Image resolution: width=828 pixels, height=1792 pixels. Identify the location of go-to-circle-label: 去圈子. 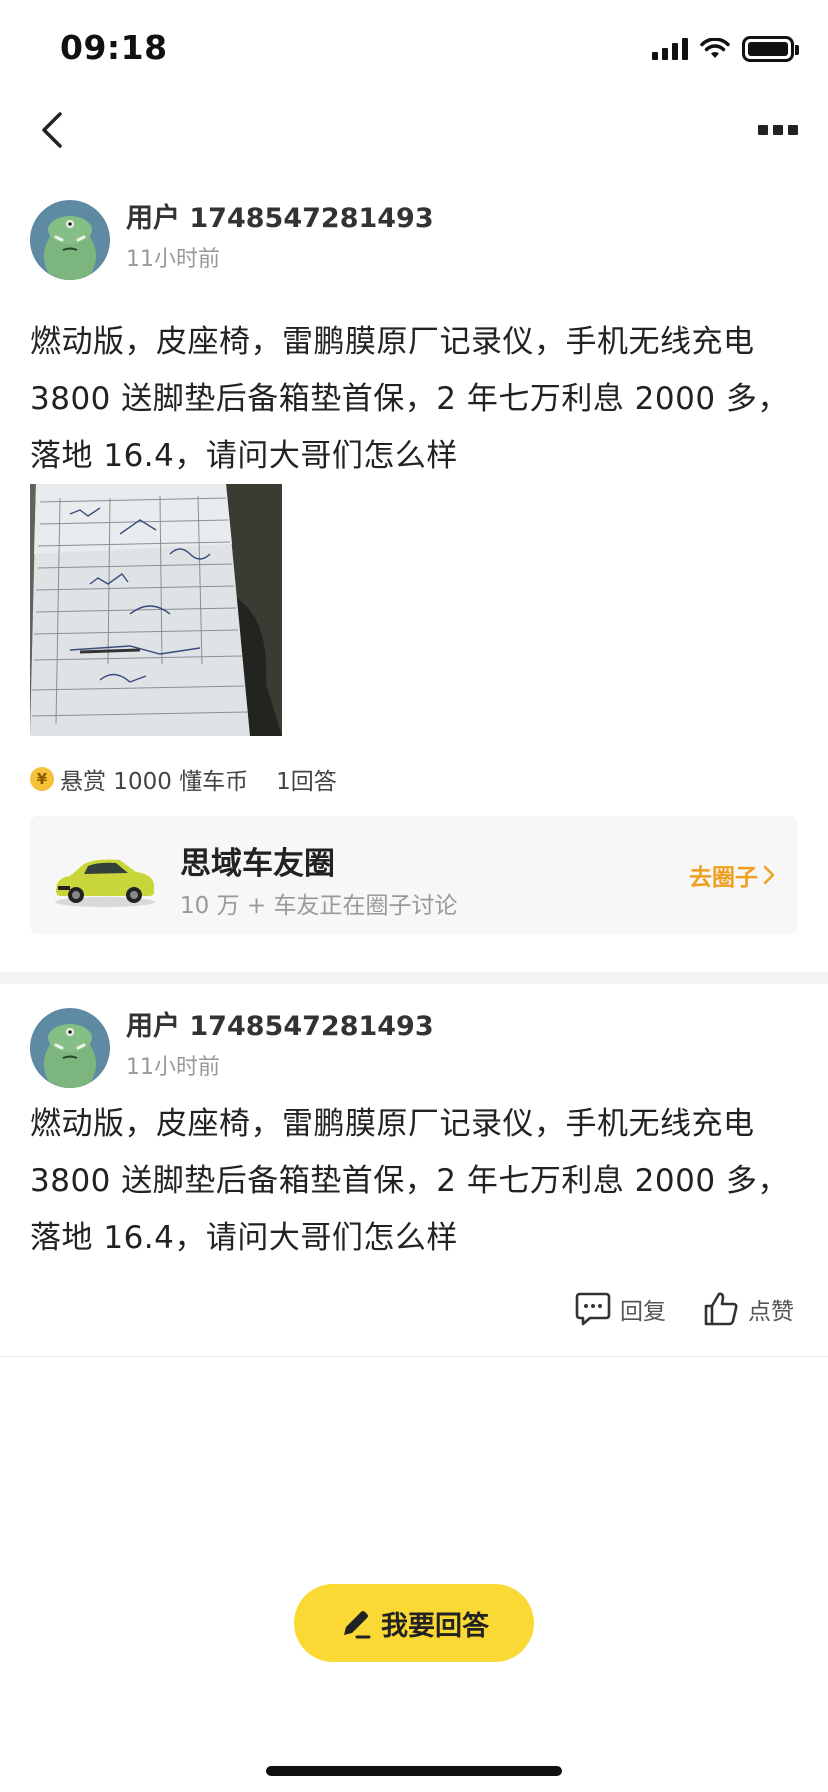
(723, 878).